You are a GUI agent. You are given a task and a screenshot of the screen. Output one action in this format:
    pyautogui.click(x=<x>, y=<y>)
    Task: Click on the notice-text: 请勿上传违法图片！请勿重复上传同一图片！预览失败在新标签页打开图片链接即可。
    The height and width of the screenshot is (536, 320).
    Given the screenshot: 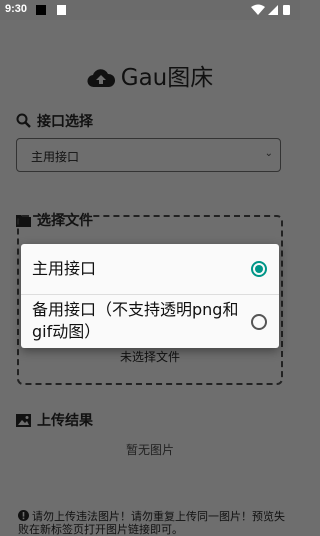 What is the action you would take?
    pyautogui.click(x=153, y=523)
    